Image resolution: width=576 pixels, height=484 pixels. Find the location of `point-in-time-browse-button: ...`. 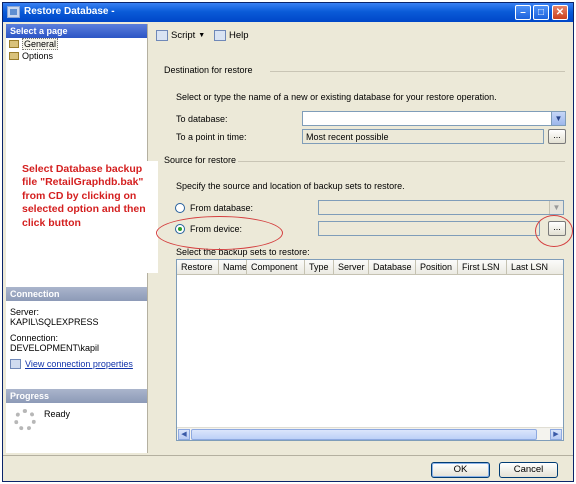

point-in-time-browse-button: ... is located at coordinates (557, 136).